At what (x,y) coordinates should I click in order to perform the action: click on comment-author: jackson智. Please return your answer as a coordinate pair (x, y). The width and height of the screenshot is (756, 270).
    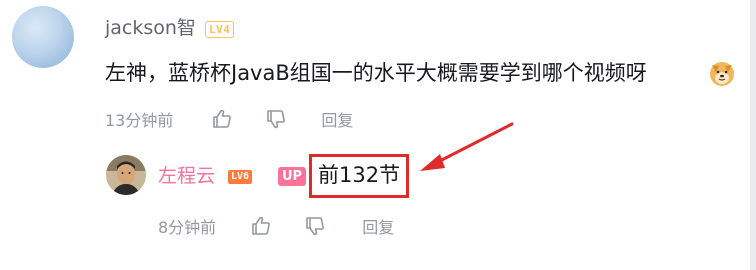
    Looking at the image, I should click on (150, 28).